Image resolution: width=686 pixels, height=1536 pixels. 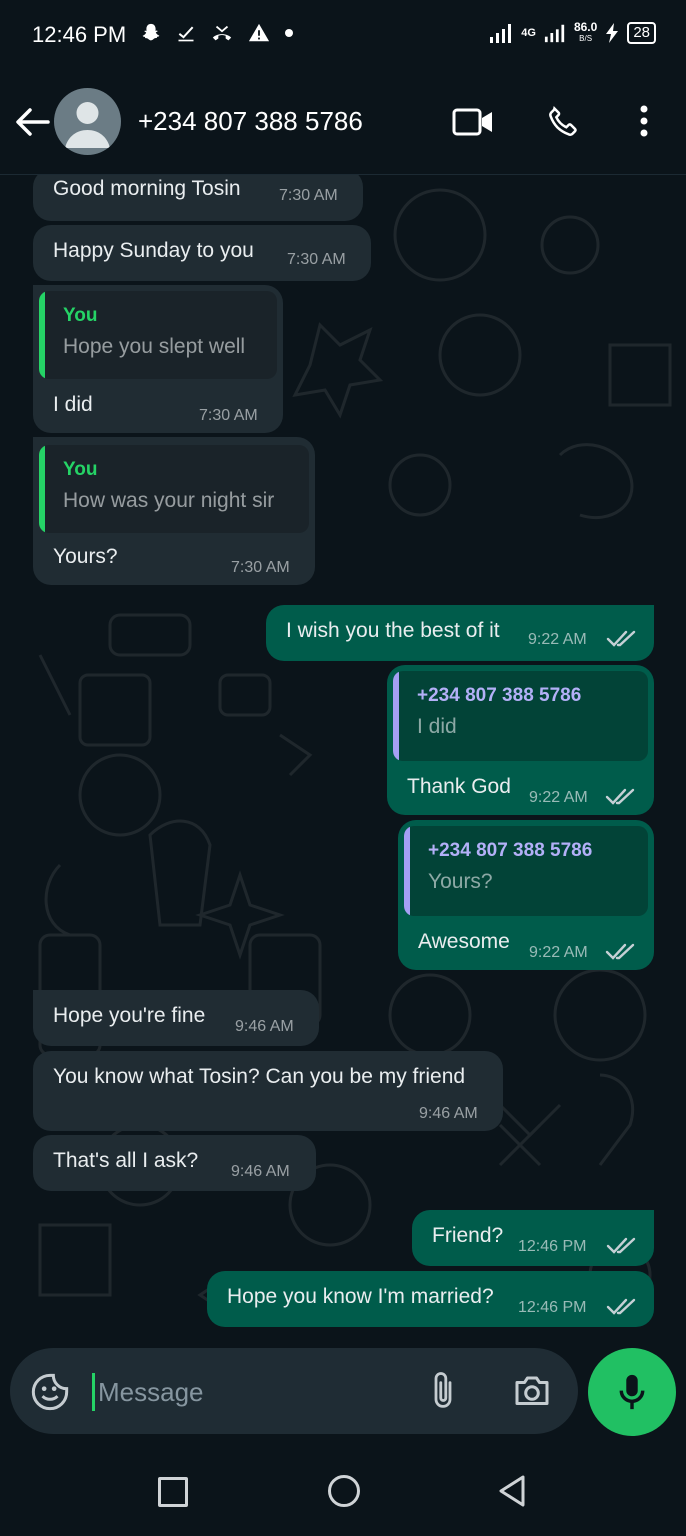 What do you see at coordinates (360, 1296) in the screenshot?
I see `message-text: Hope you know I'm married?` at bounding box center [360, 1296].